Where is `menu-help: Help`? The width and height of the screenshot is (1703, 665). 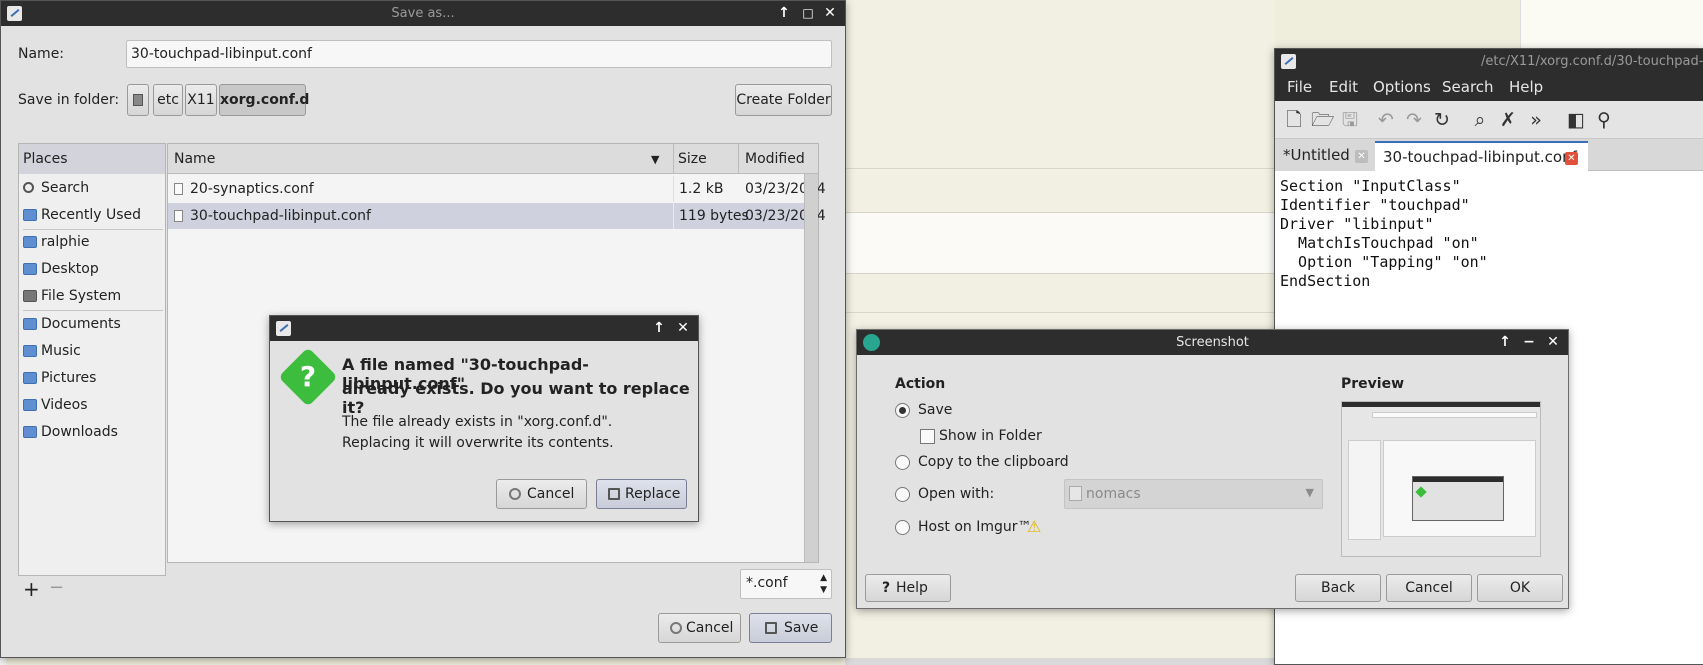
menu-help: Help is located at coordinates (1526, 87).